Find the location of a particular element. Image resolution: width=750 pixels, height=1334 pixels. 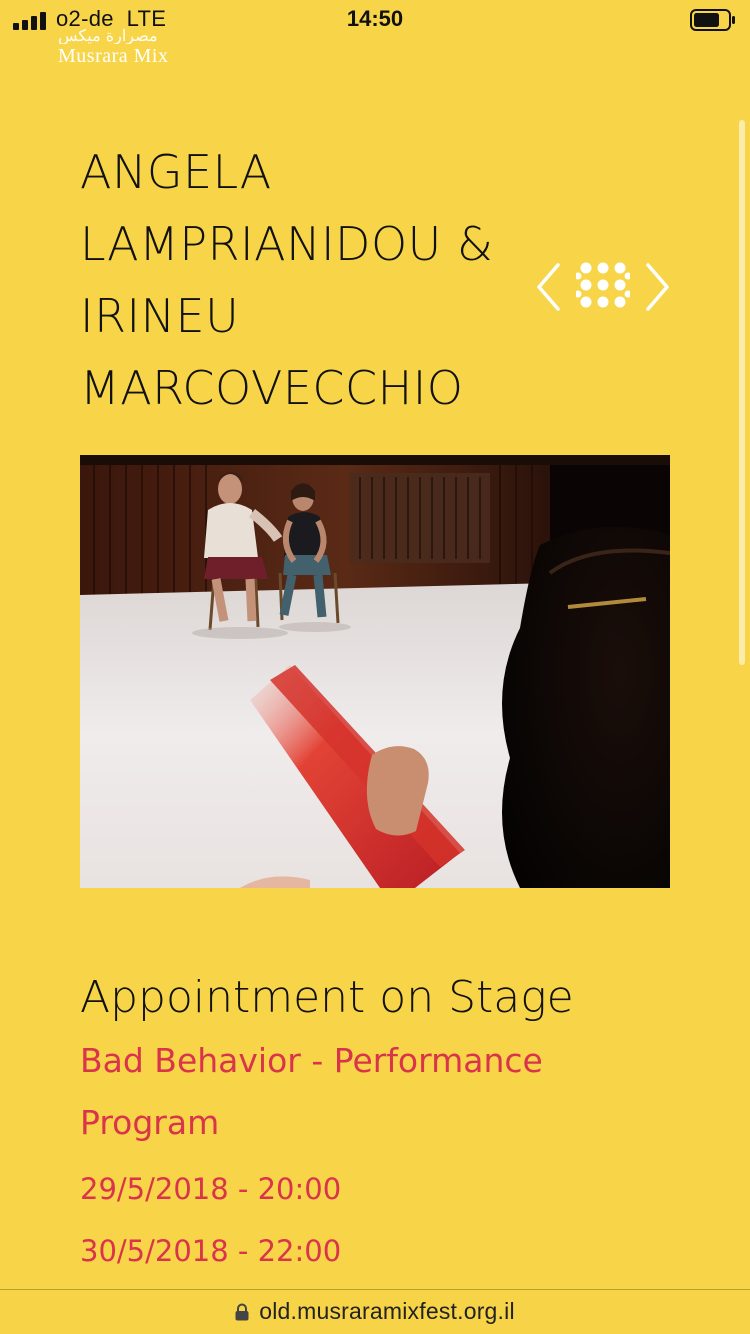

event-title: Appointment on Stage is located at coordinates (327, 997).